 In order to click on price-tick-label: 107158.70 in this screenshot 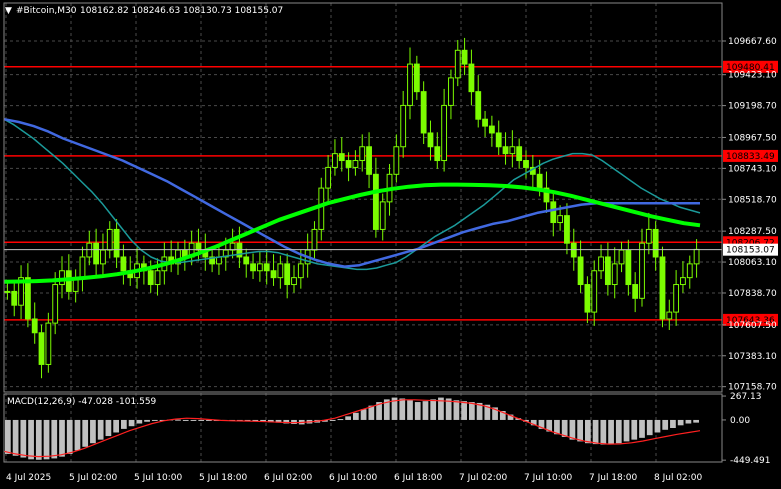, I will do `click(752, 388)`.